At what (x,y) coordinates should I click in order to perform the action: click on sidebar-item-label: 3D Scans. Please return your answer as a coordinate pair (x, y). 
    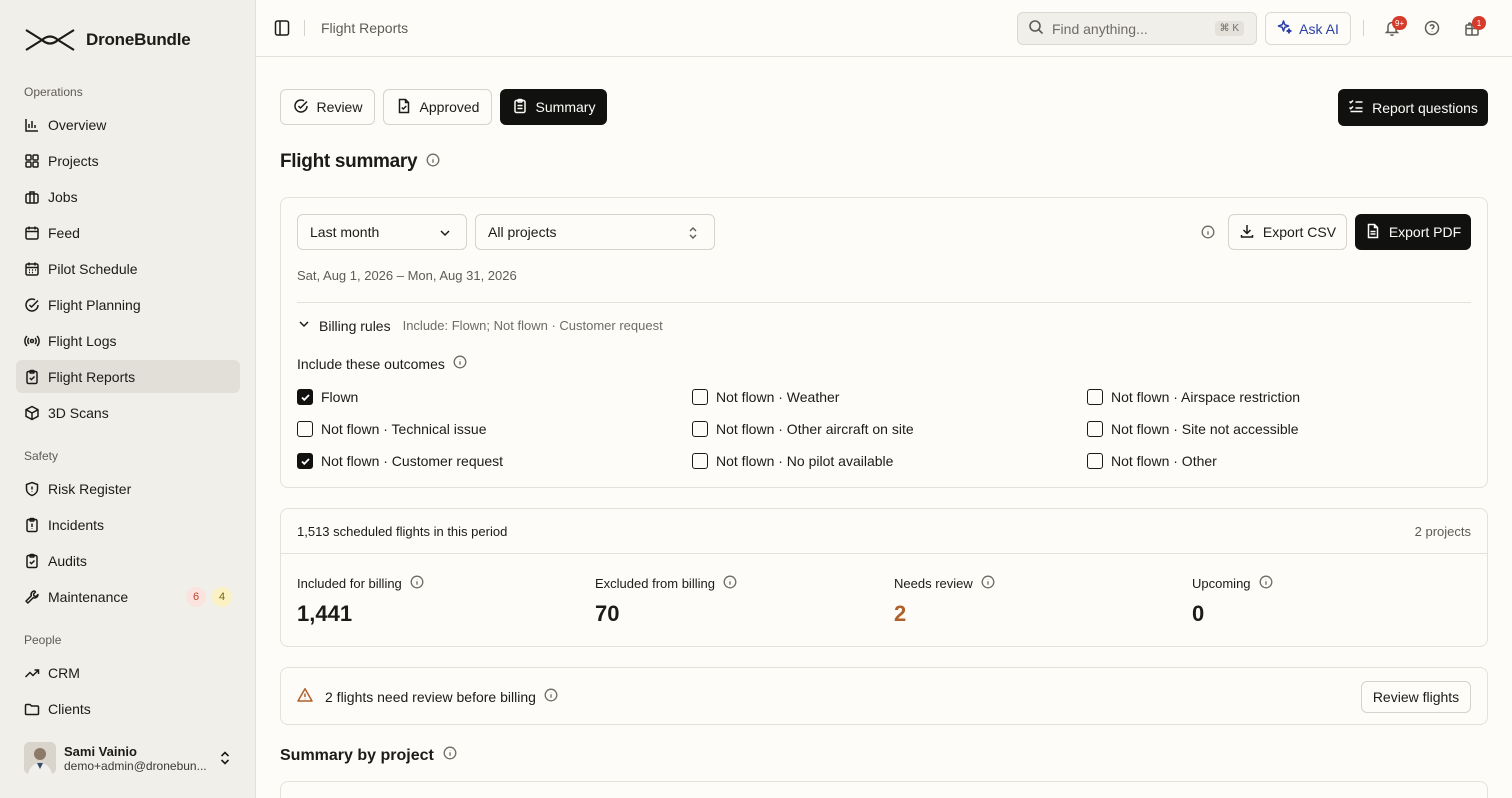
    Looking at the image, I should click on (78, 412).